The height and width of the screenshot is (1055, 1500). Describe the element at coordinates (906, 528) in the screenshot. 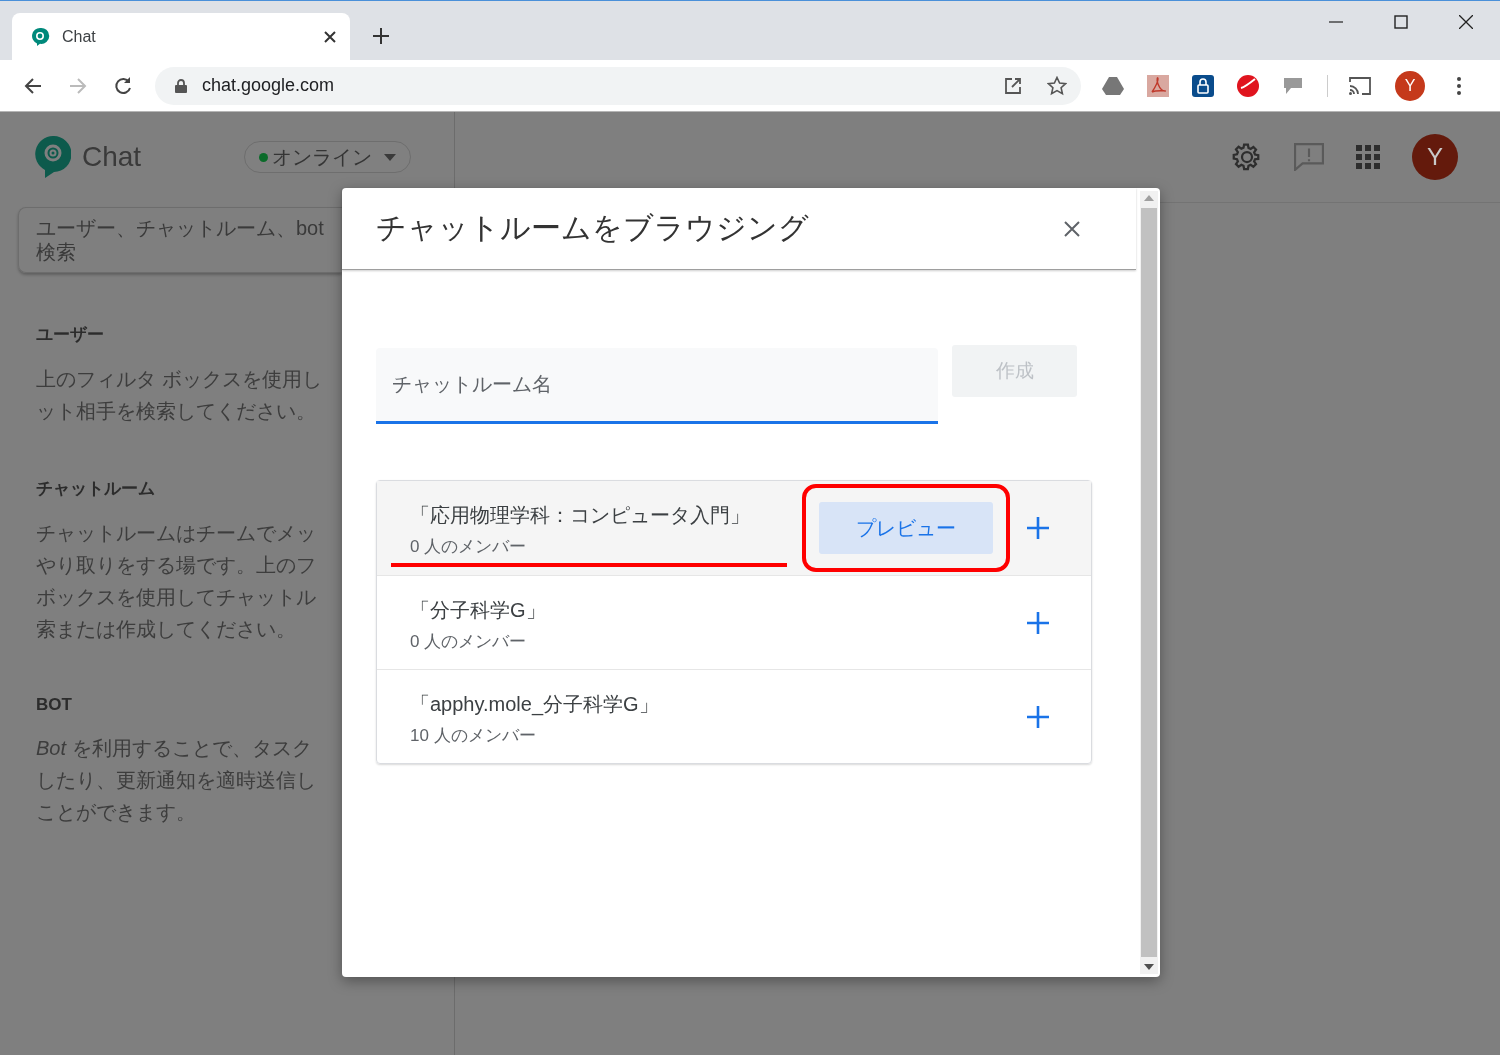

I see `preview-button: プレビュー` at that location.